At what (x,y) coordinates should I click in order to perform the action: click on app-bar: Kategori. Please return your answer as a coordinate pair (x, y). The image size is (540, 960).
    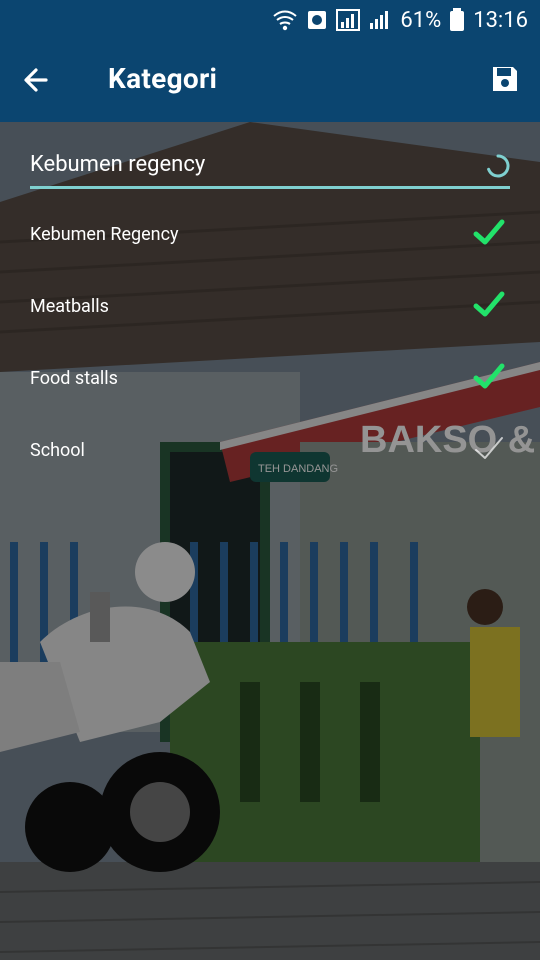
    Looking at the image, I should click on (270, 81).